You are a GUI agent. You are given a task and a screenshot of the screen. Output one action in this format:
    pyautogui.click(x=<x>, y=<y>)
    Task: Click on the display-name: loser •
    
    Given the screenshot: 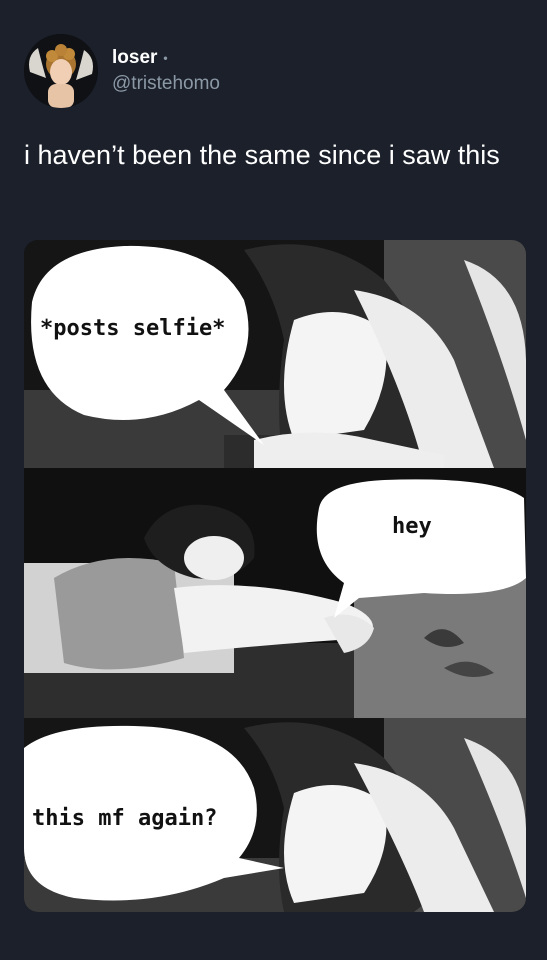 What is the action you would take?
    pyautogui.click(x=166, y=58)
    